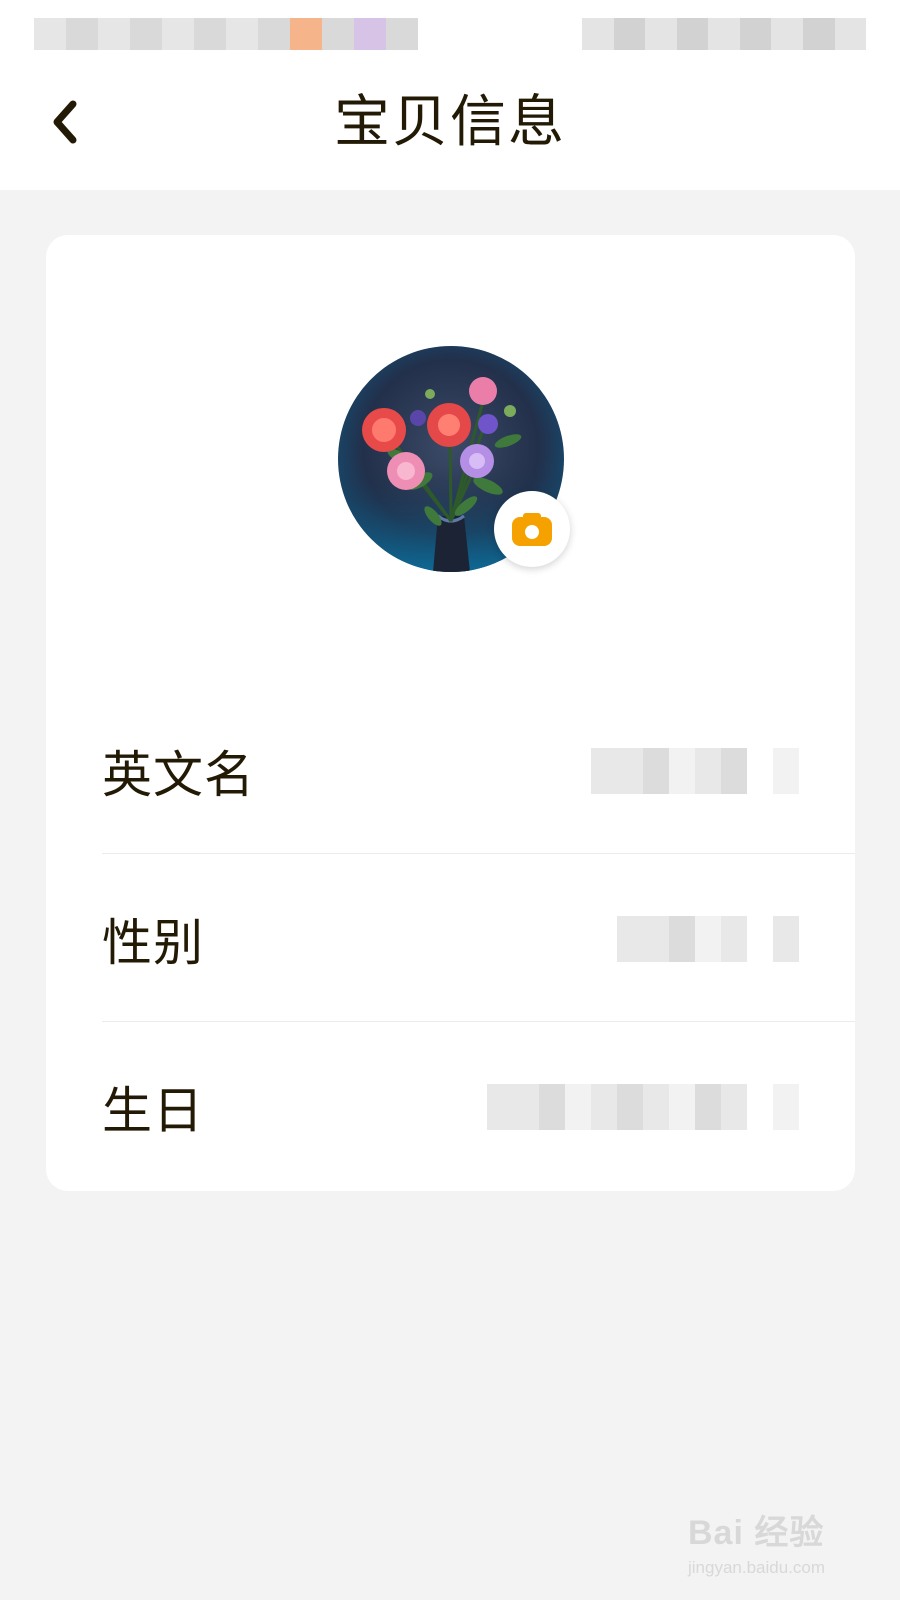  I want to click on field-row-gender: 性别, so click(478, 939).